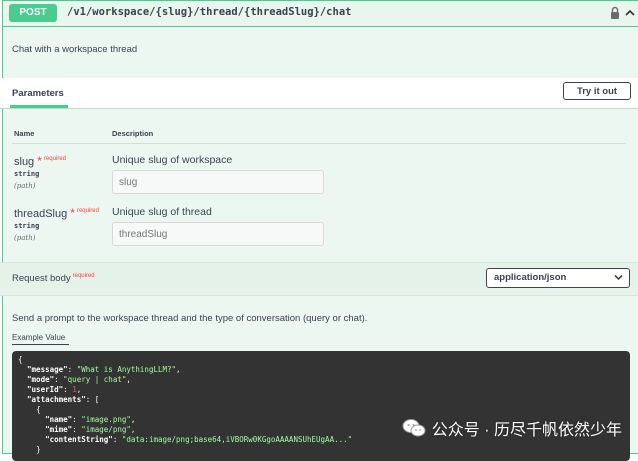  I want to click on watermark: 公众号 · 历尽千帆依然少年, so click(512, 428).